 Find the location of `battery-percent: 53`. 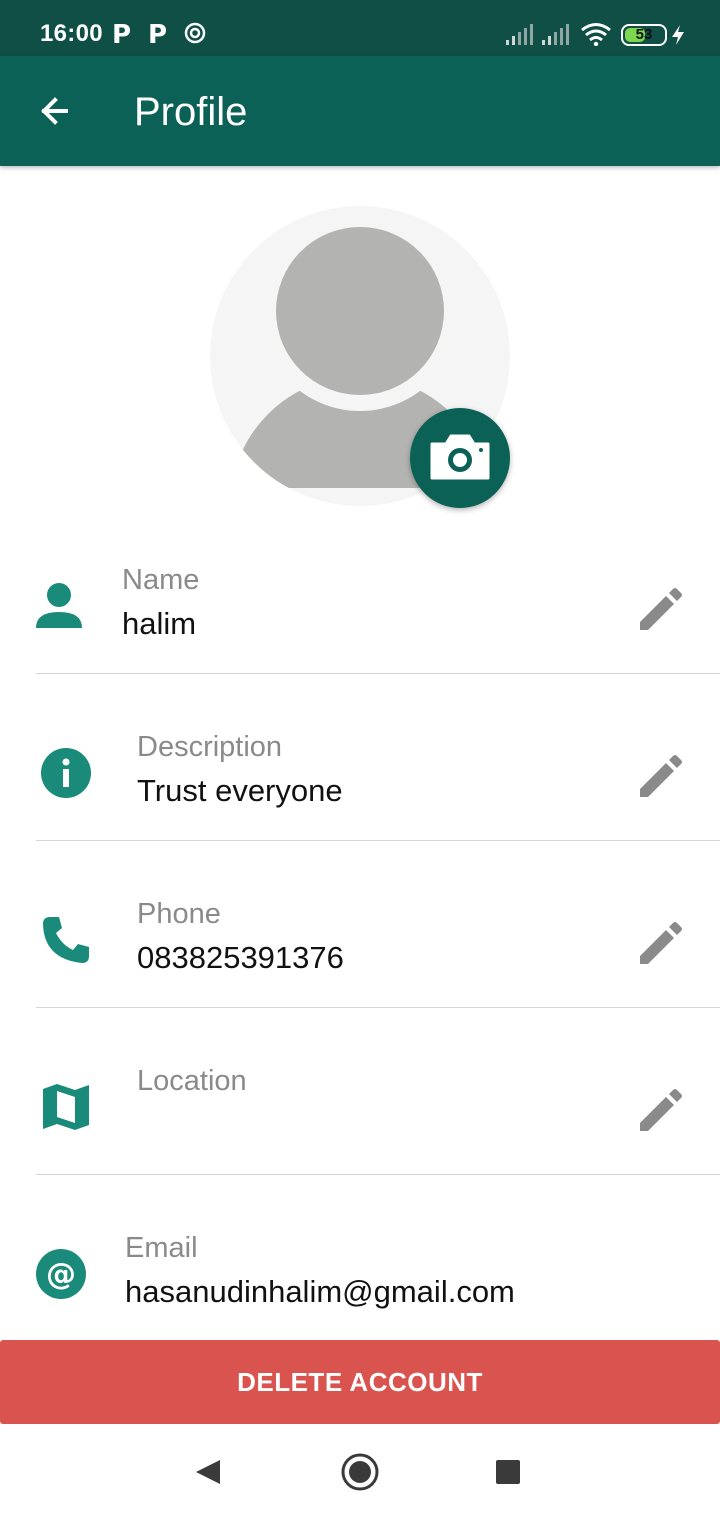

battery-percent: 53 is located at coordinates (644, 34).